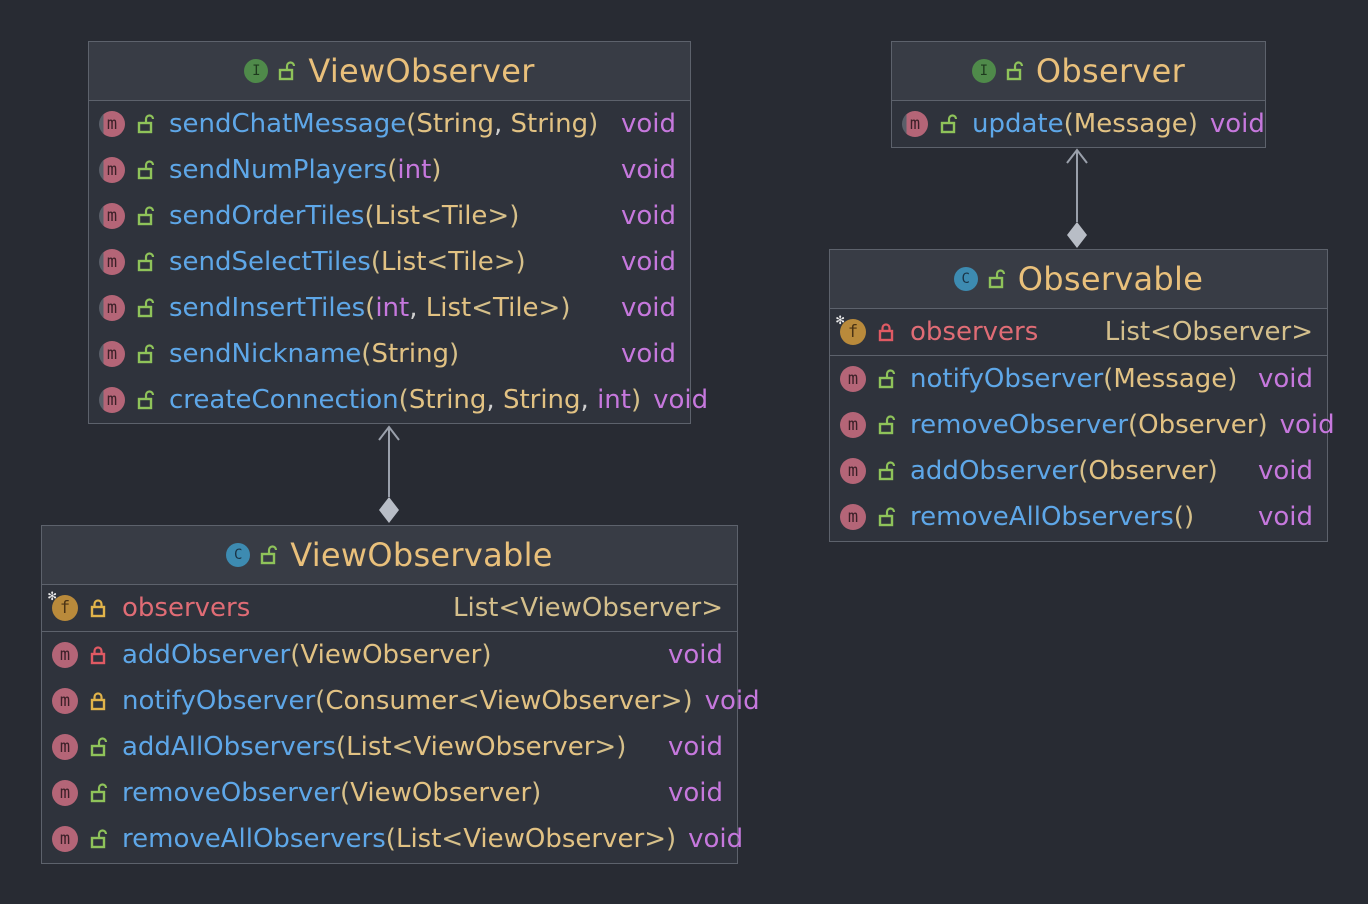  I want to click on method-signature: sendOrderTiles(List<Tile>), so click(389, 216).